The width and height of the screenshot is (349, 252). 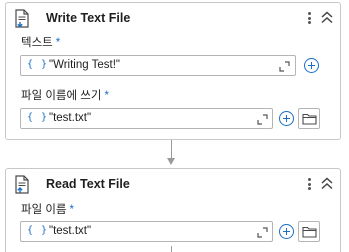 What do you see at coordinates (85, 65) in the screenshot?
I see `text-value: "Writing Test!"` at bounding box center [85, 65].